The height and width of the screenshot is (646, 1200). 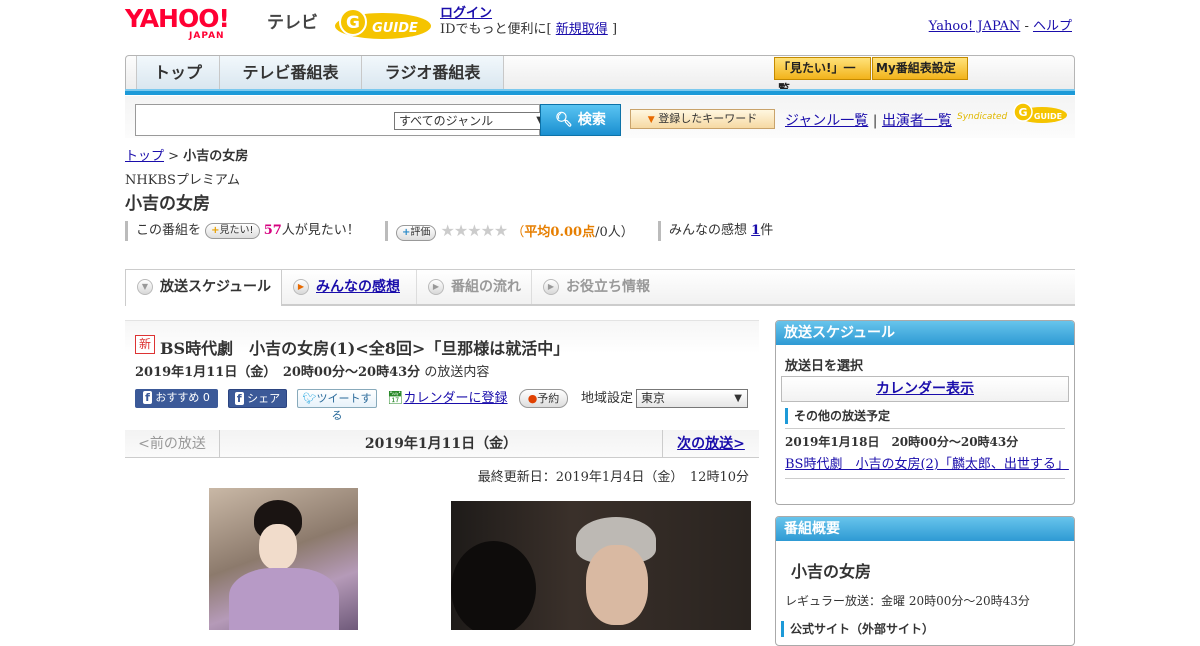 What do you see at coordinates (395, 398) in the screenshot?
I see `calendar-plus-icon: 📅︎` at bounding box center [395, 398].